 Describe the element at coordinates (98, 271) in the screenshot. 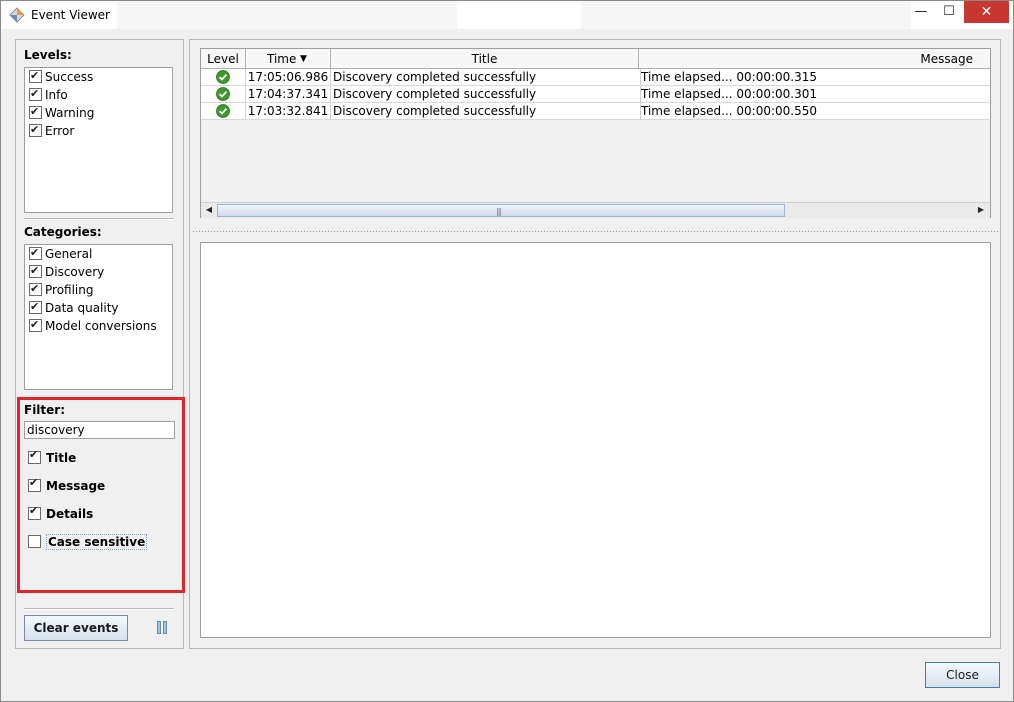

I see `category-item-discovery: Discovery` at that location.